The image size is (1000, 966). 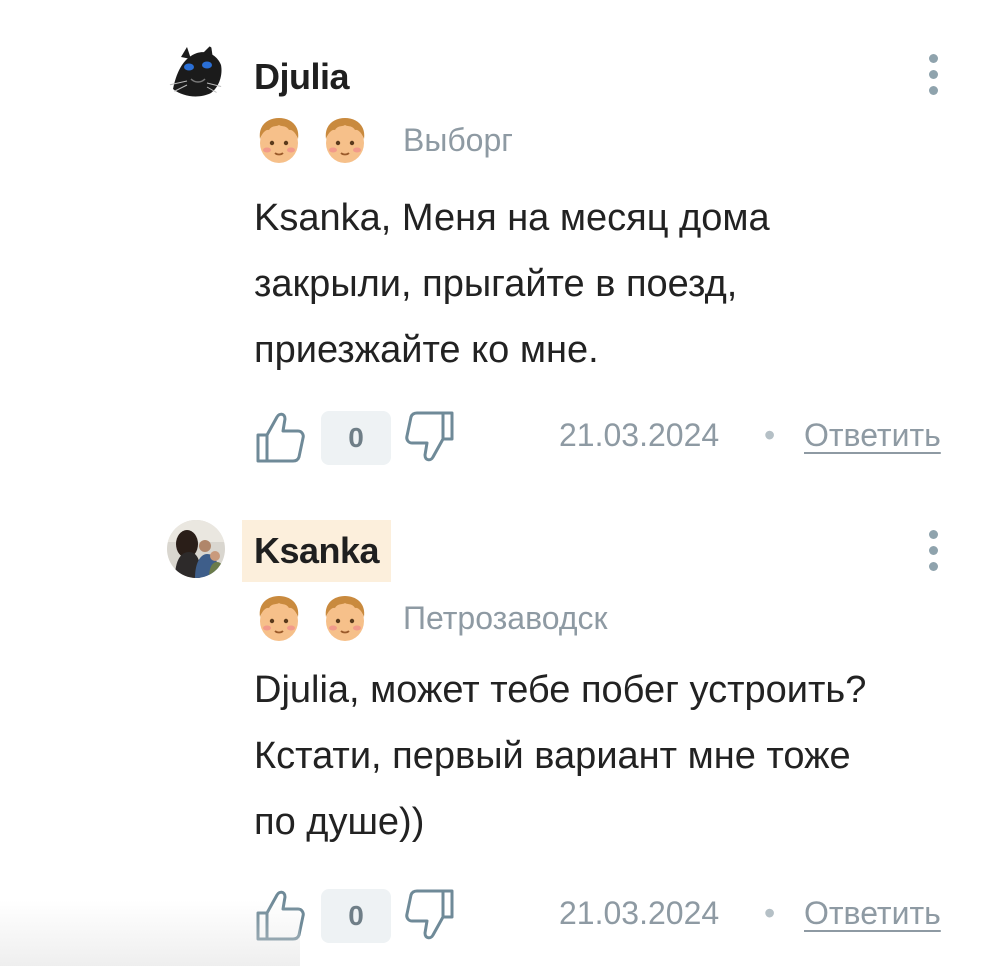 What do you see at coordinates (458, 140) in the screenshot?
I see `user-city: Выборг` at bounding box center [458, 140].